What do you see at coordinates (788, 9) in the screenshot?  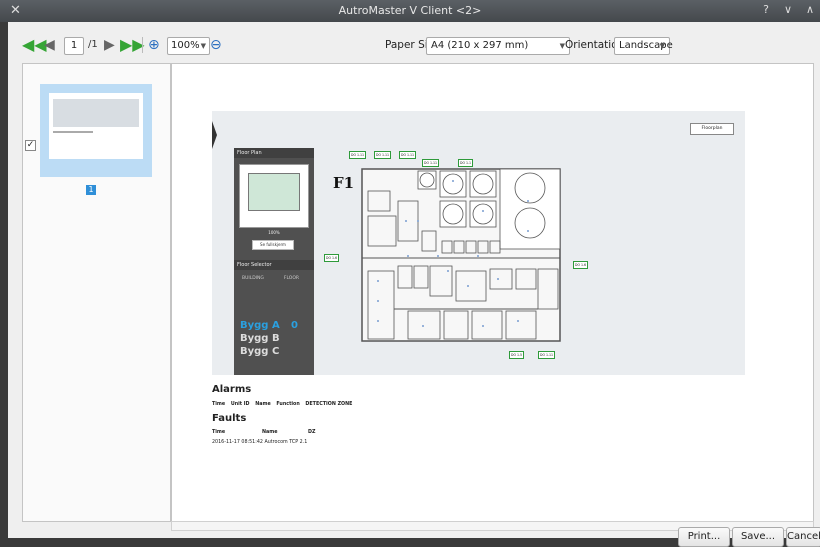 I see `minimize-button: ∨` at bounding box center [788, 9].